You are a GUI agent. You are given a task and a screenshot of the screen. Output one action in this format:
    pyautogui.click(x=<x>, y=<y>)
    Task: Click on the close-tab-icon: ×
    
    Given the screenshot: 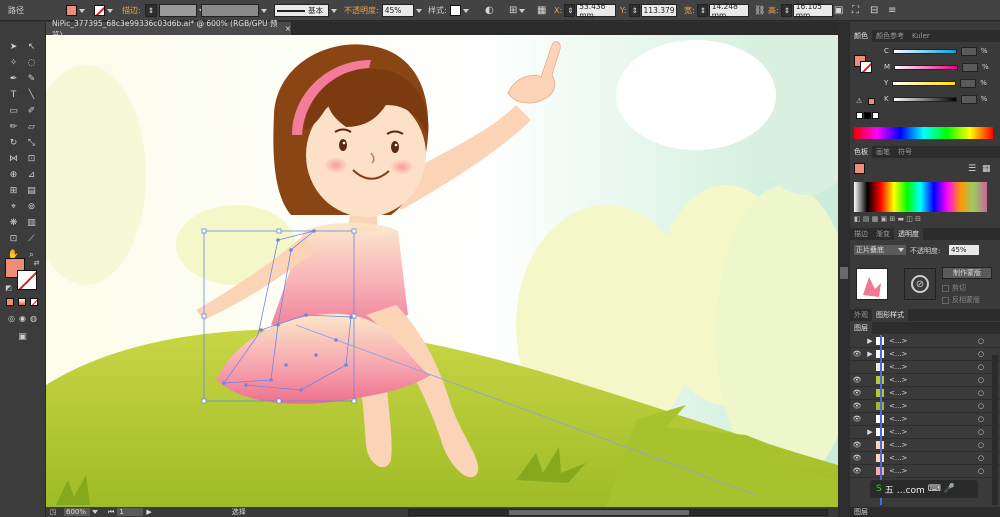 What is the action you would take?
    pyautogui.click(x=288, y=28)
    